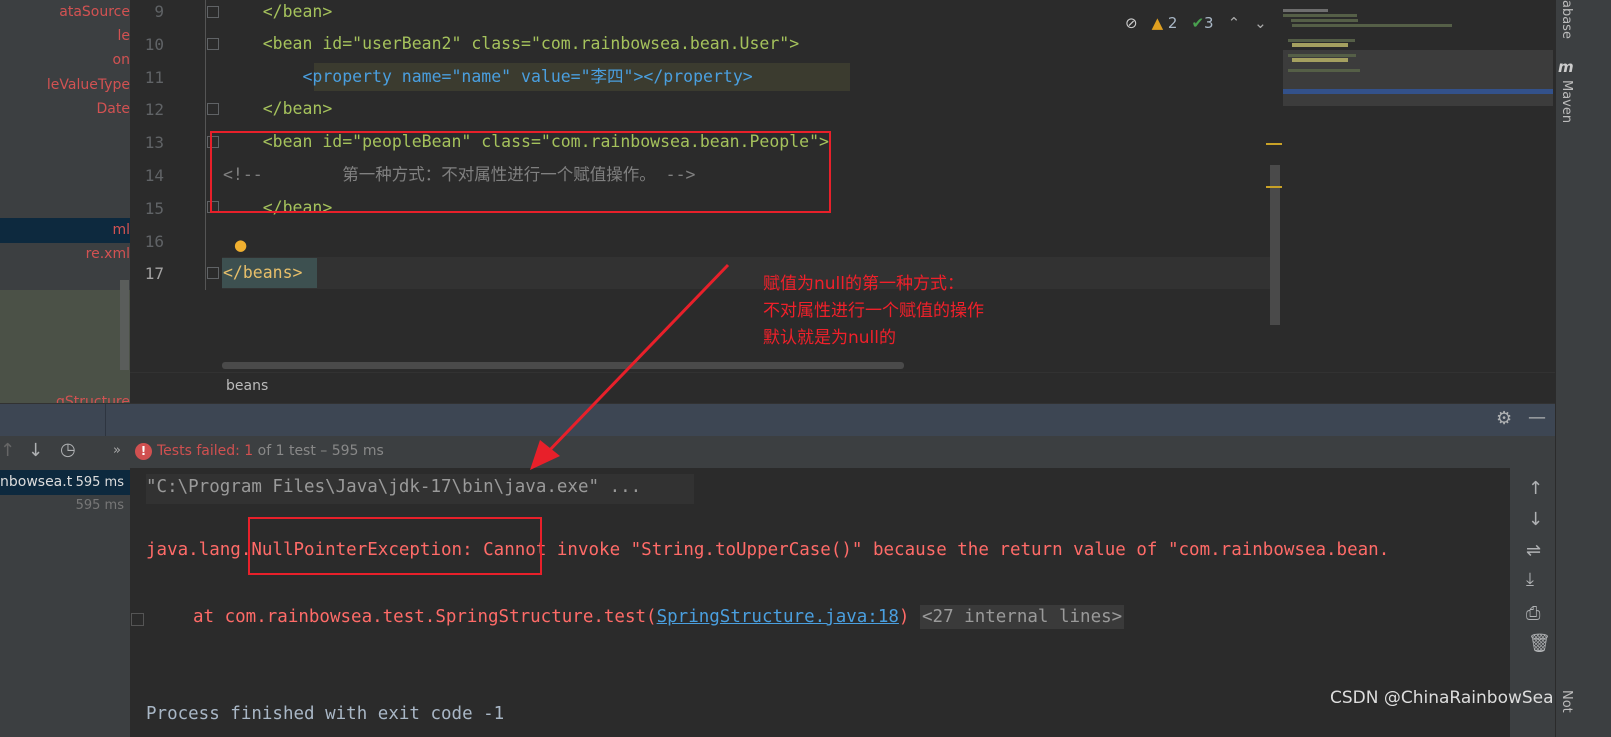 Image resolution: width=1611 pixels, height=737 pixels. What do you see at coordinates (154, 44) in the screenshot?
I see `line-number: 10` at bounding box center [154, 44].